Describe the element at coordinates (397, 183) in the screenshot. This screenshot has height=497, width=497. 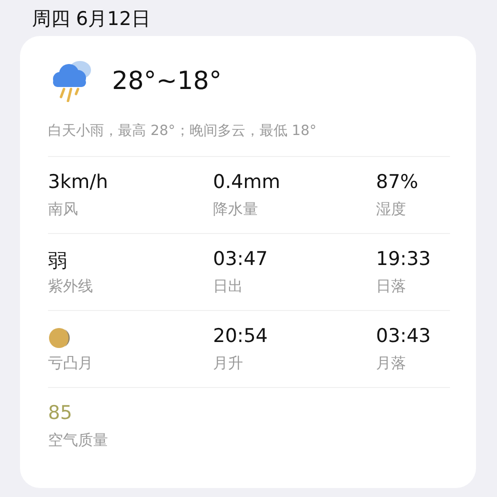
I see `detail-value: 87%` at that location.